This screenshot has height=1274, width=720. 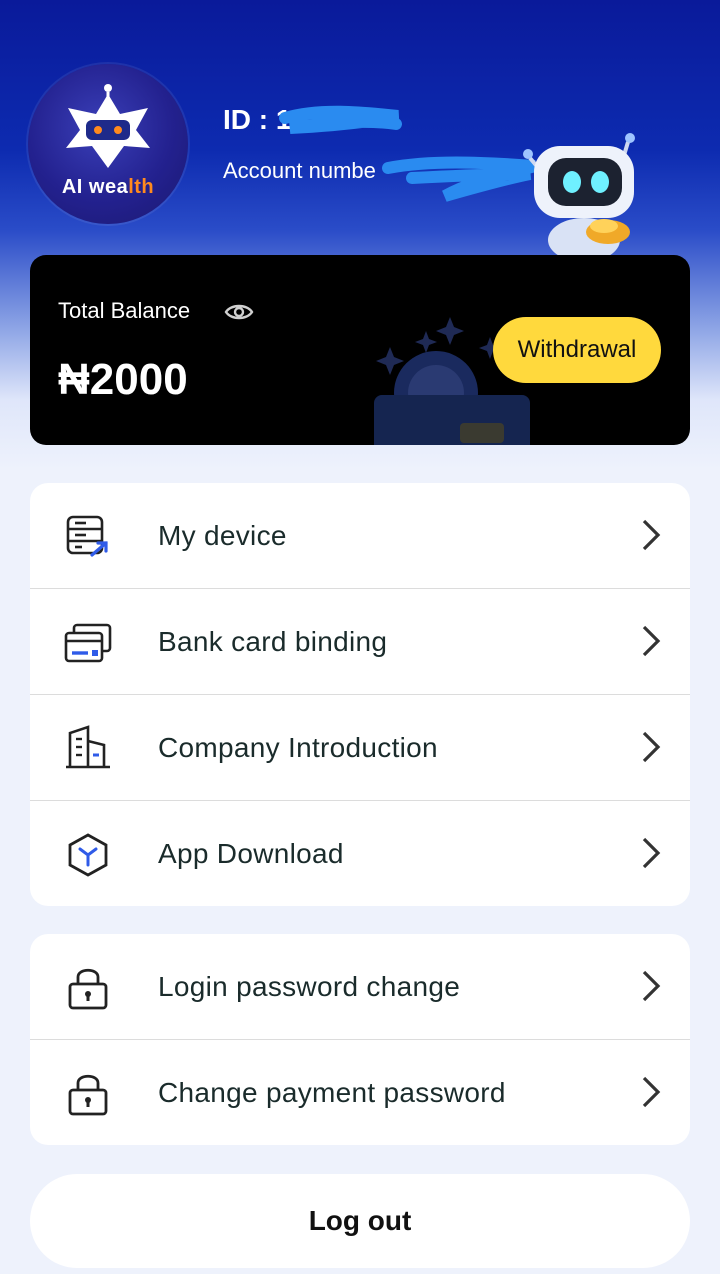 What do you see at coordinates (123, 379) in the screenshot?
I see `balance-amount: ₦2000` at bounding box center [123, 379].